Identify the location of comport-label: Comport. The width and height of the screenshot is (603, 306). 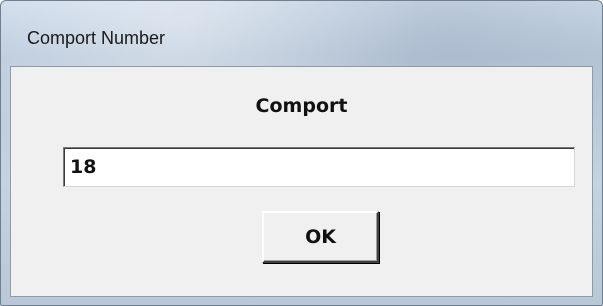
(301, 106).